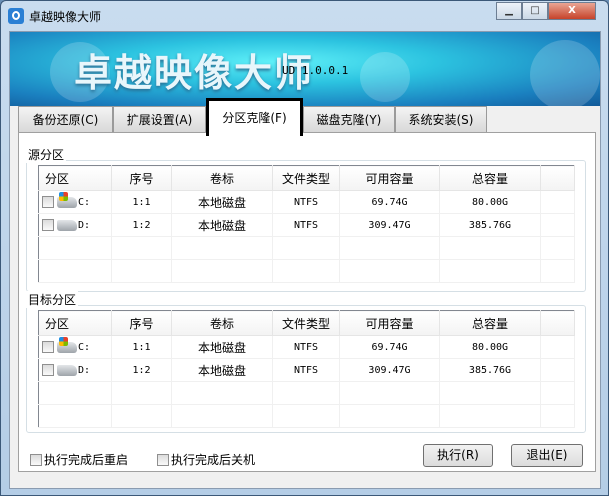 The height and width of the screenshot is (496, 609). I want to click on reboot-checkbox, so click(36, 459).